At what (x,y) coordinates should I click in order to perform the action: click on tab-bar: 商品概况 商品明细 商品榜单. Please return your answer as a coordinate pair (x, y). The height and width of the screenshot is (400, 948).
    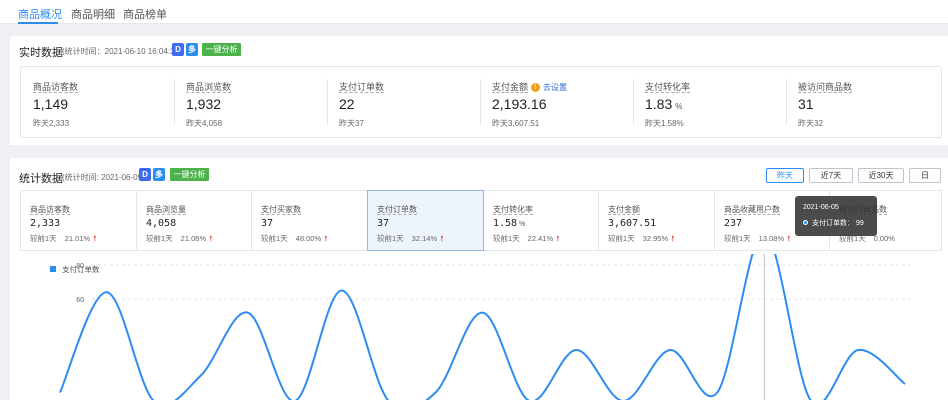
    Looking at the image, I should click on (474, 12).